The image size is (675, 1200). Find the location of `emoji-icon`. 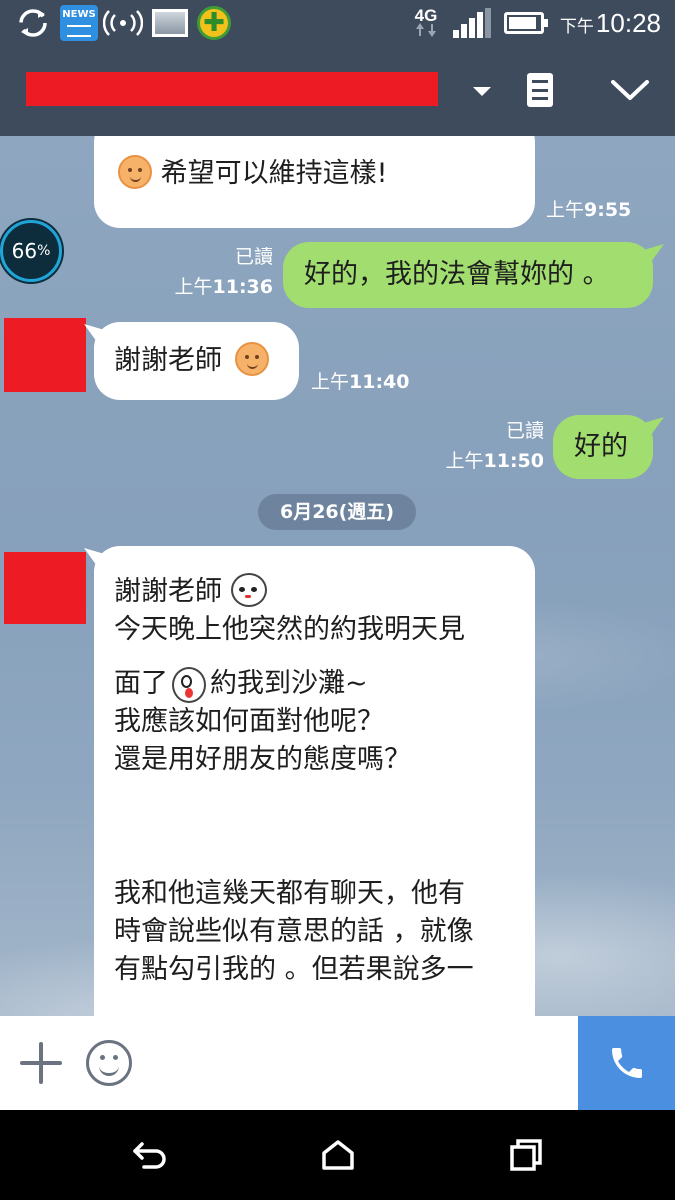

emoji-icon is located at coordinates (109, 1063).